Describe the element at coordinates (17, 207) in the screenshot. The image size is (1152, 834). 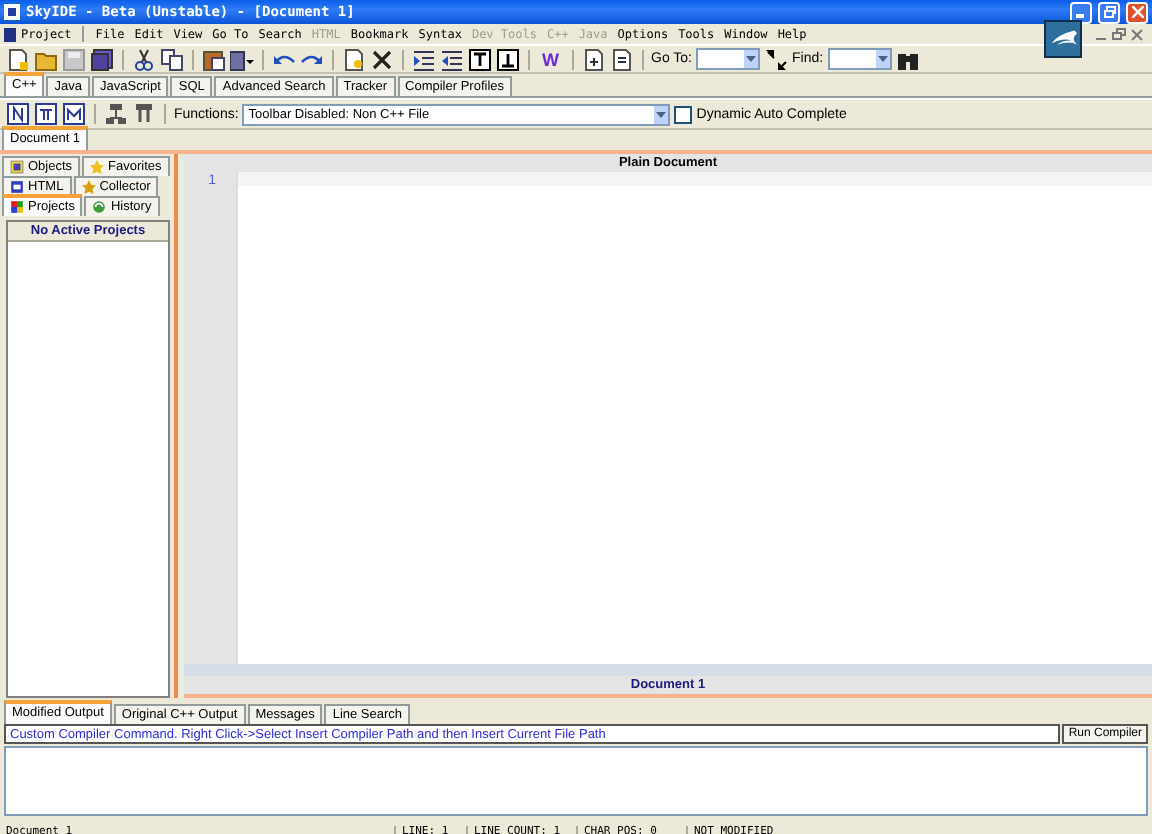
I see `colored-squares-icon` at that location.